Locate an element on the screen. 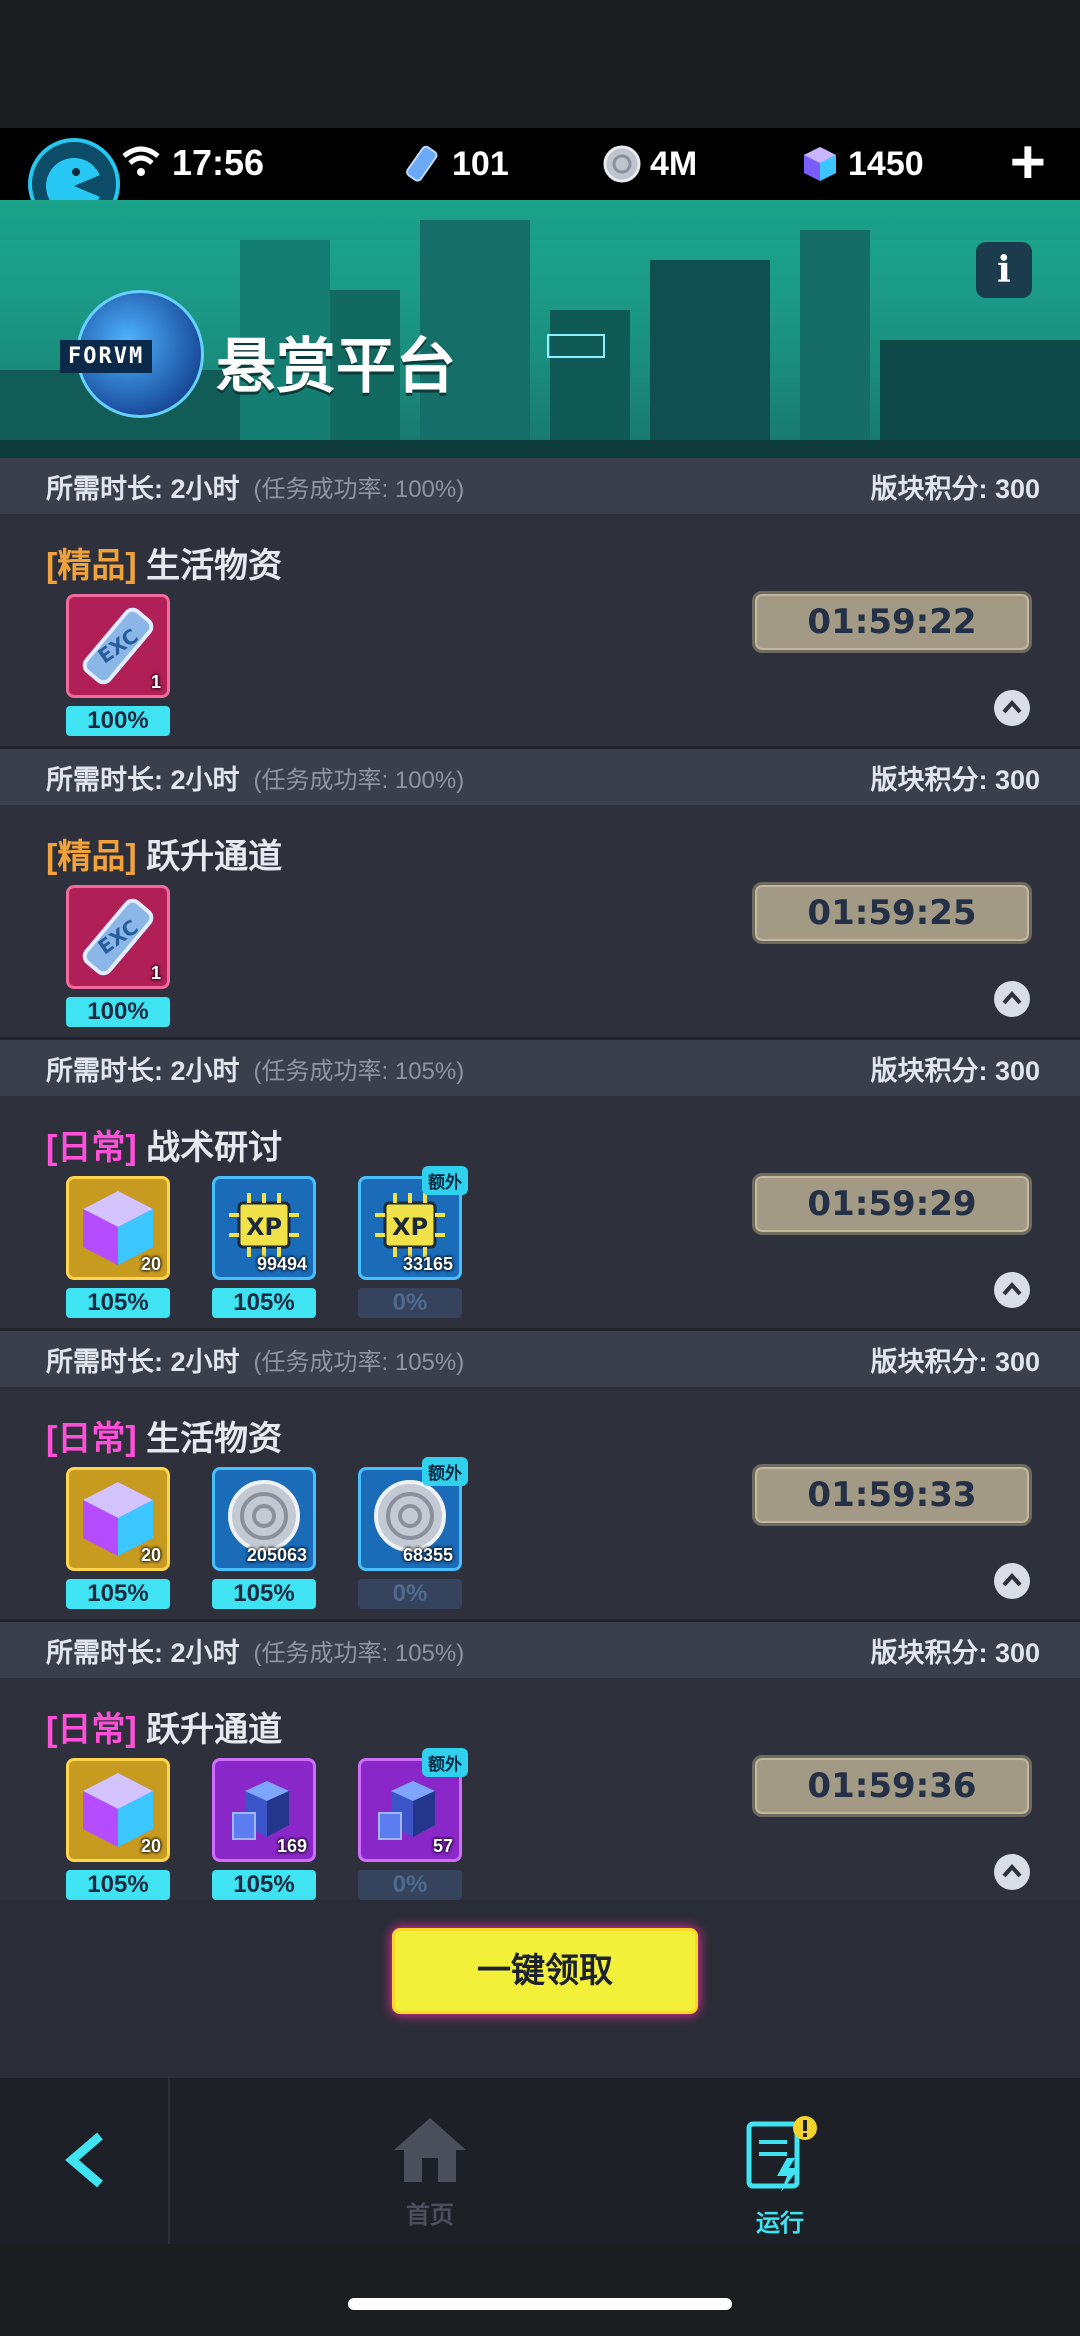 Image resolution: width=1080 pixels, height=2336 pixels. reward-box: 169 is located at coordinates (264, 1810).